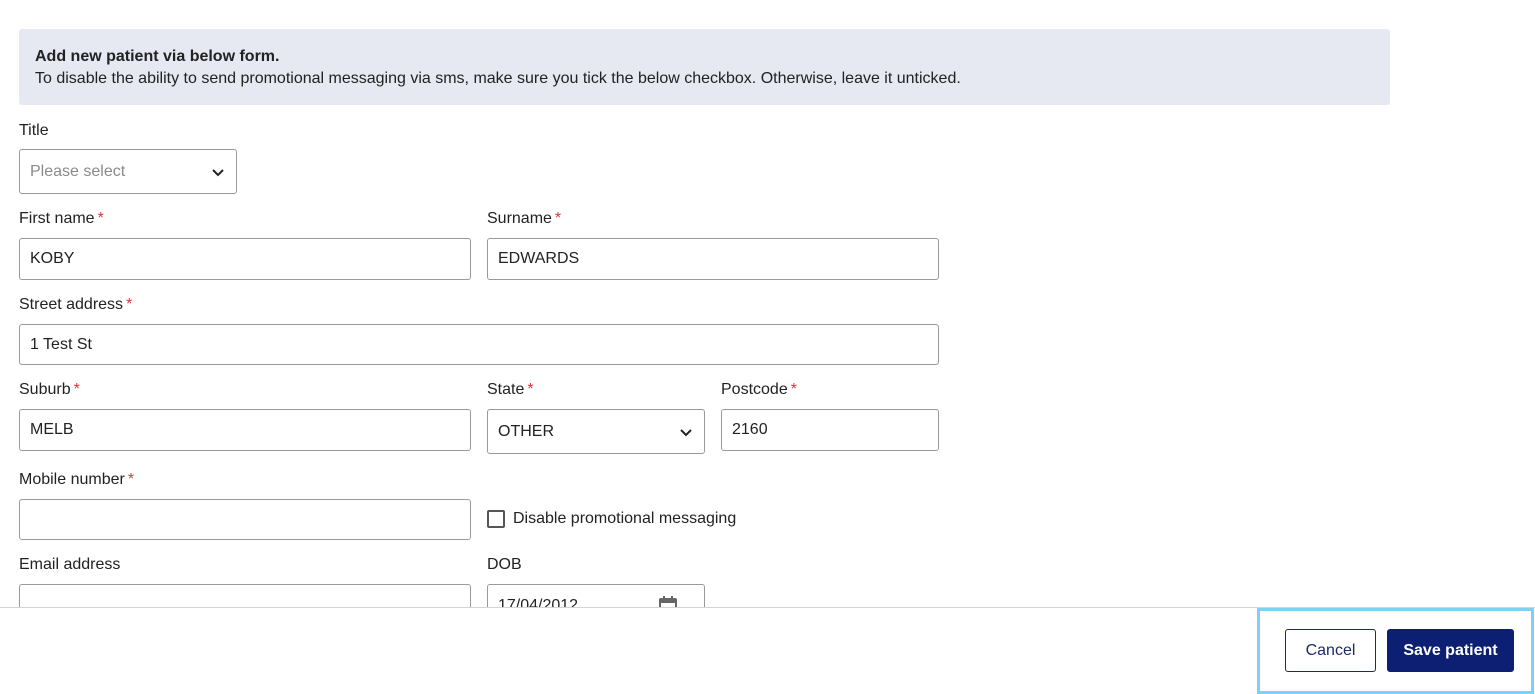  Describe the element at coordinates (157, 56) in the screenshot. I see `banner-title: Add new patient via below form.` at that location.